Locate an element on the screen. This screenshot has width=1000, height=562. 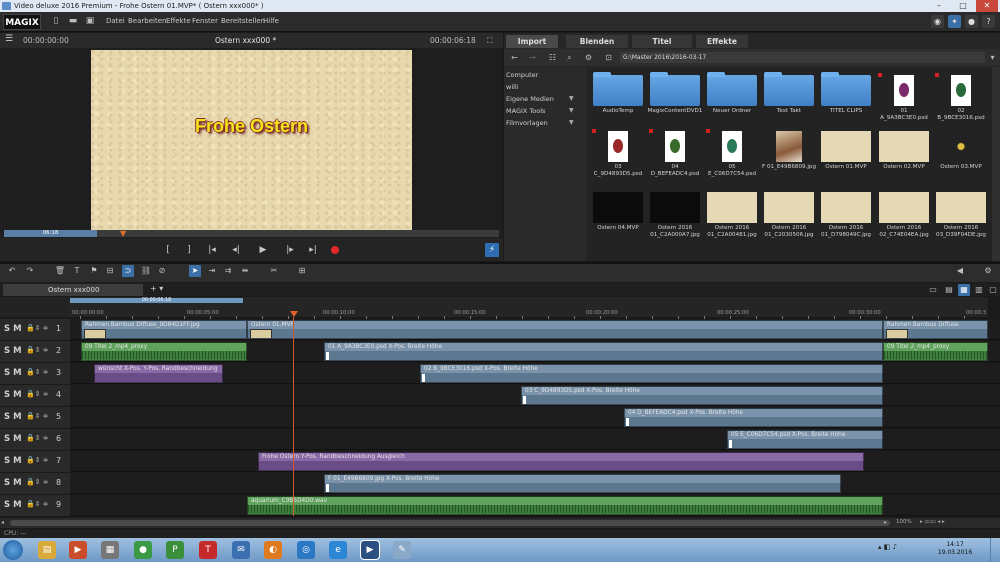
media-item: MagixContentDVD1 is located at coordinates (675, 100).